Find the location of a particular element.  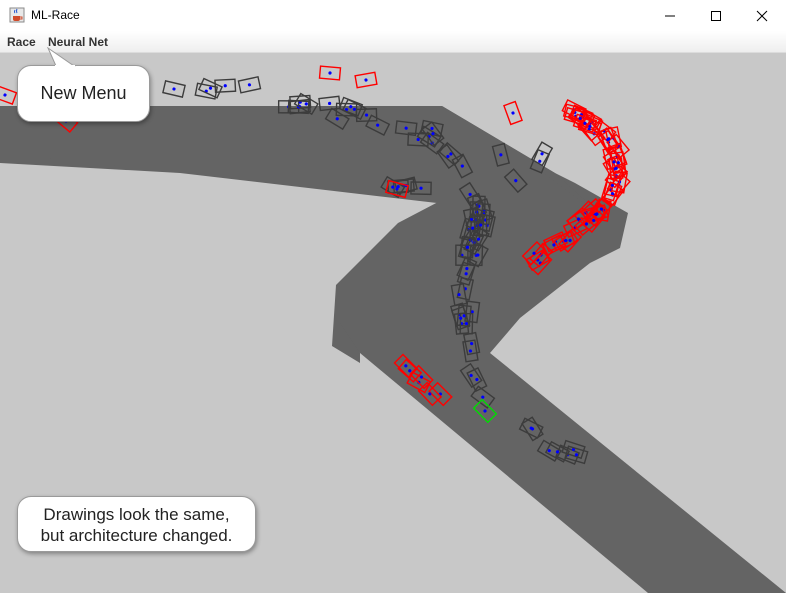

menu-bar: Race Neural Net is located at coordinates (393, 42).